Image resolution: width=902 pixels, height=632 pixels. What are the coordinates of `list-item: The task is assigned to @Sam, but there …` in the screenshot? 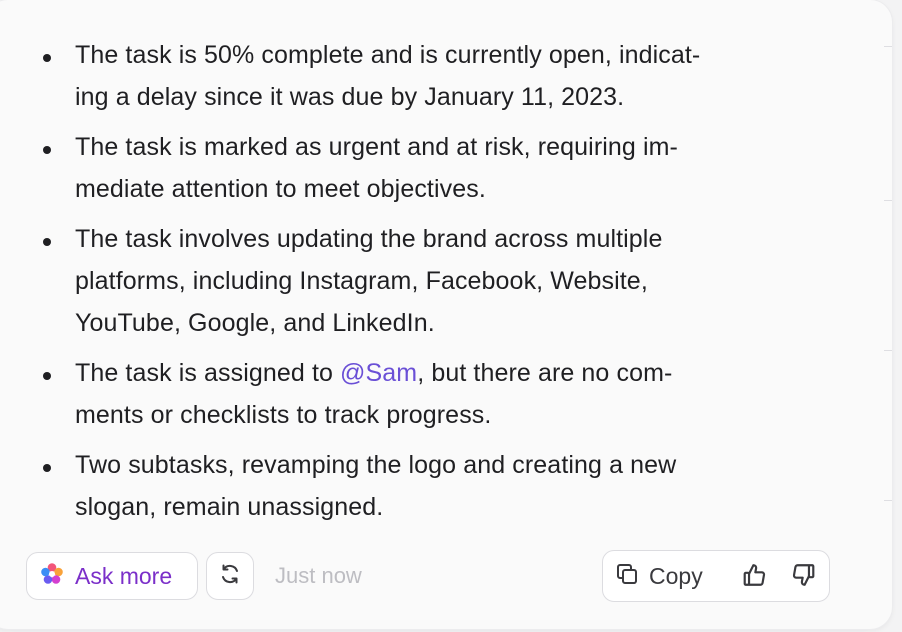 It's located at (432, 394).